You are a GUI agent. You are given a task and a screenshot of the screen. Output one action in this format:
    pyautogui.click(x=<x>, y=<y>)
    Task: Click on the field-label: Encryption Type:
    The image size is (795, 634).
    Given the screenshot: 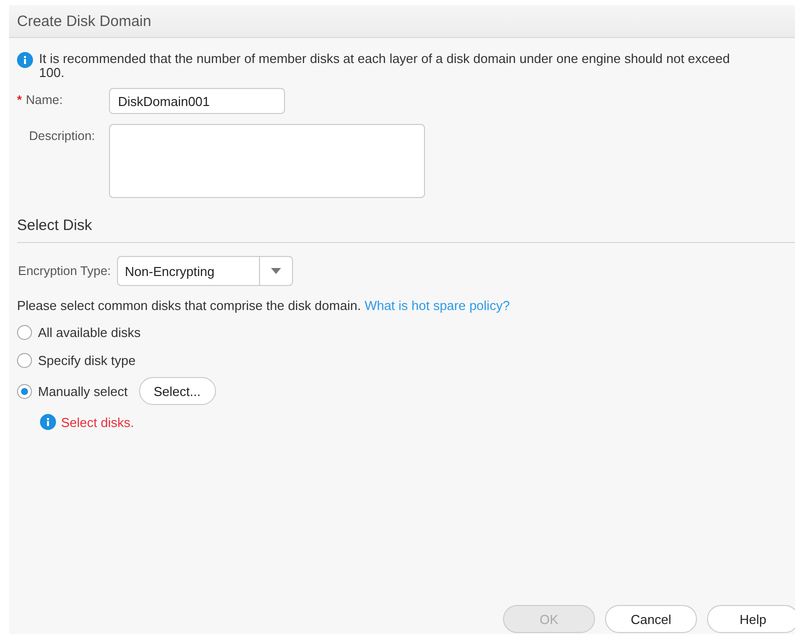 What is the action you would take?
    pyautogui.click(x=64, y=271)
    